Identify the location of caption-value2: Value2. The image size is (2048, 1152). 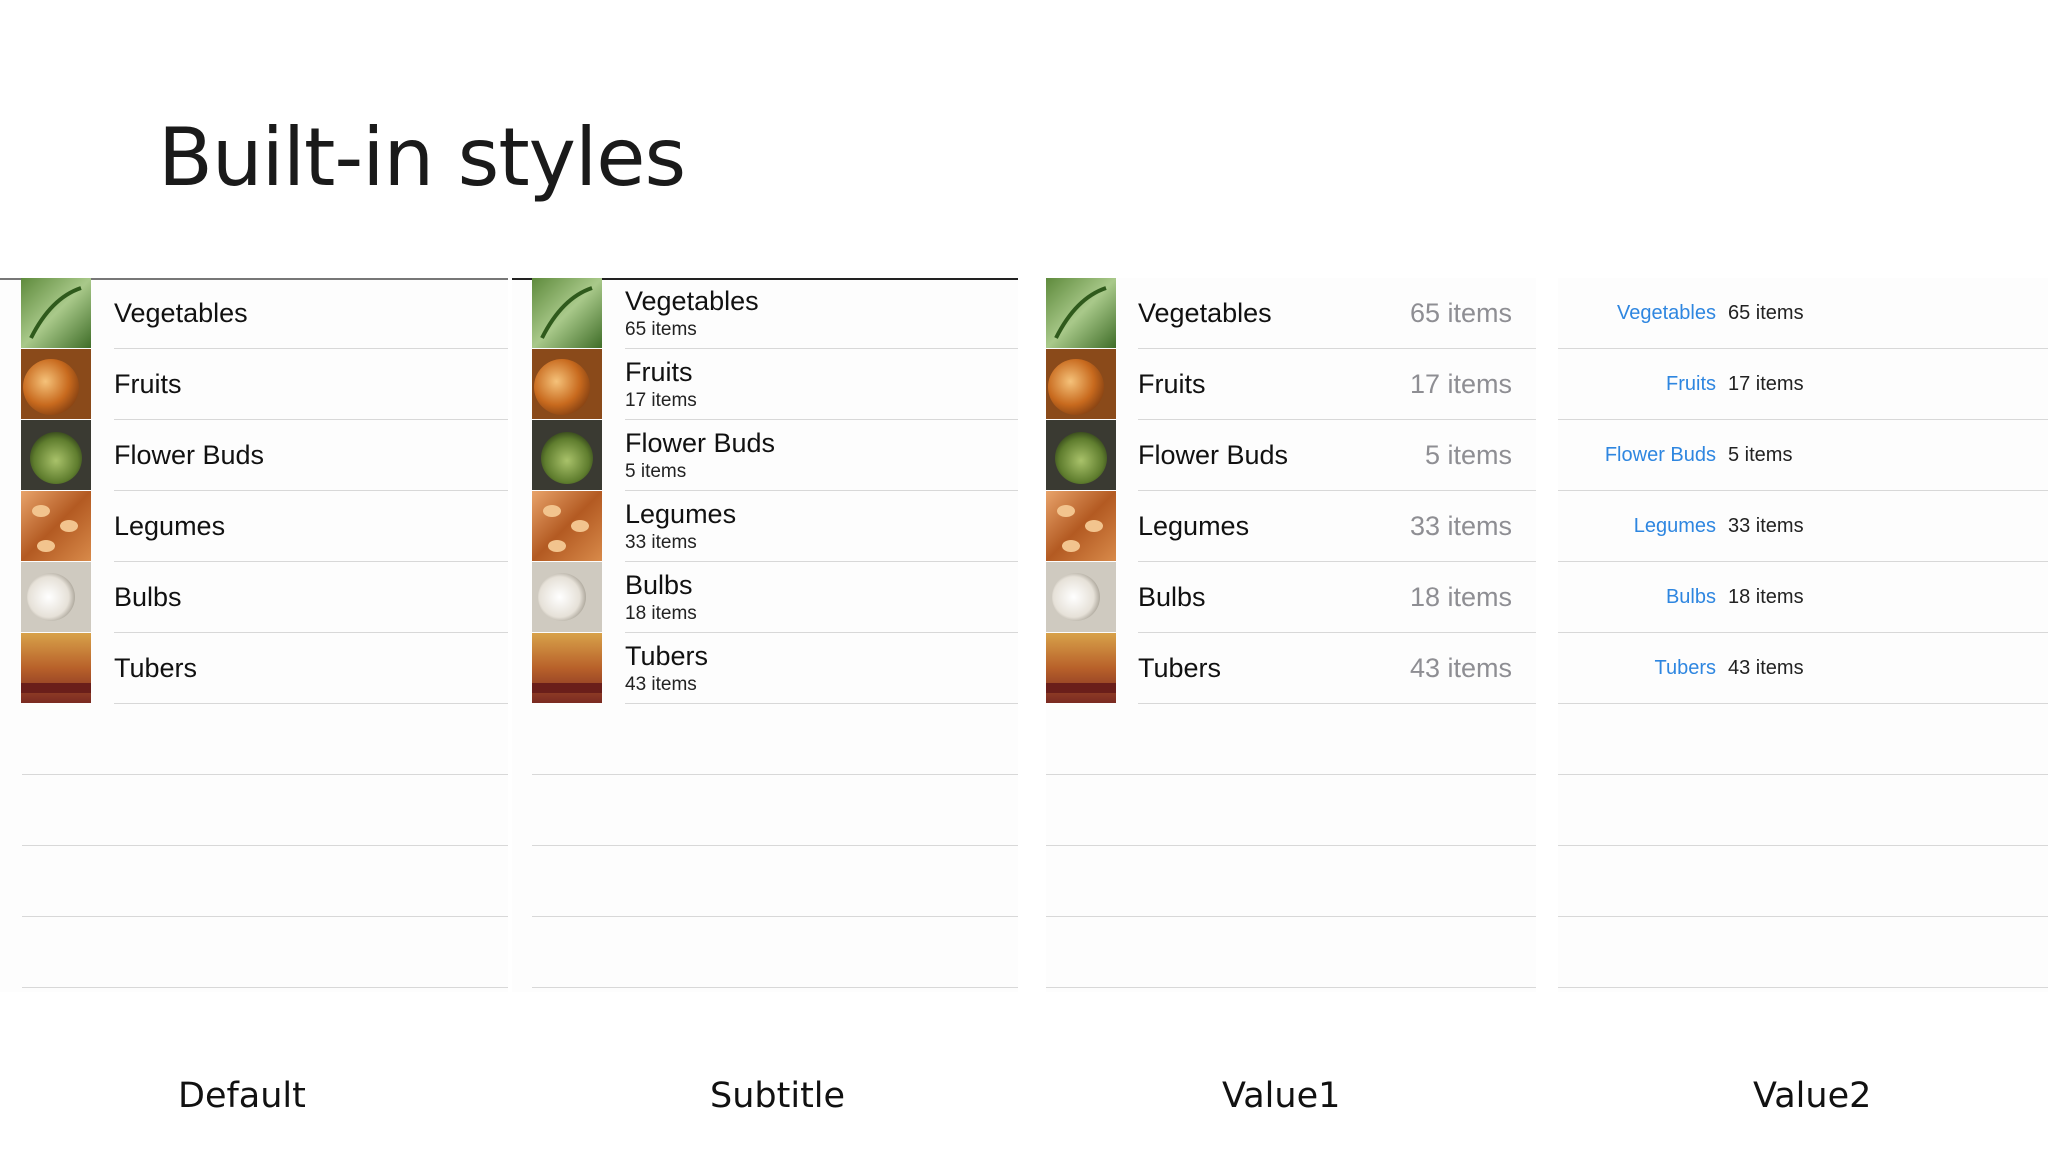
(1812, 1096).